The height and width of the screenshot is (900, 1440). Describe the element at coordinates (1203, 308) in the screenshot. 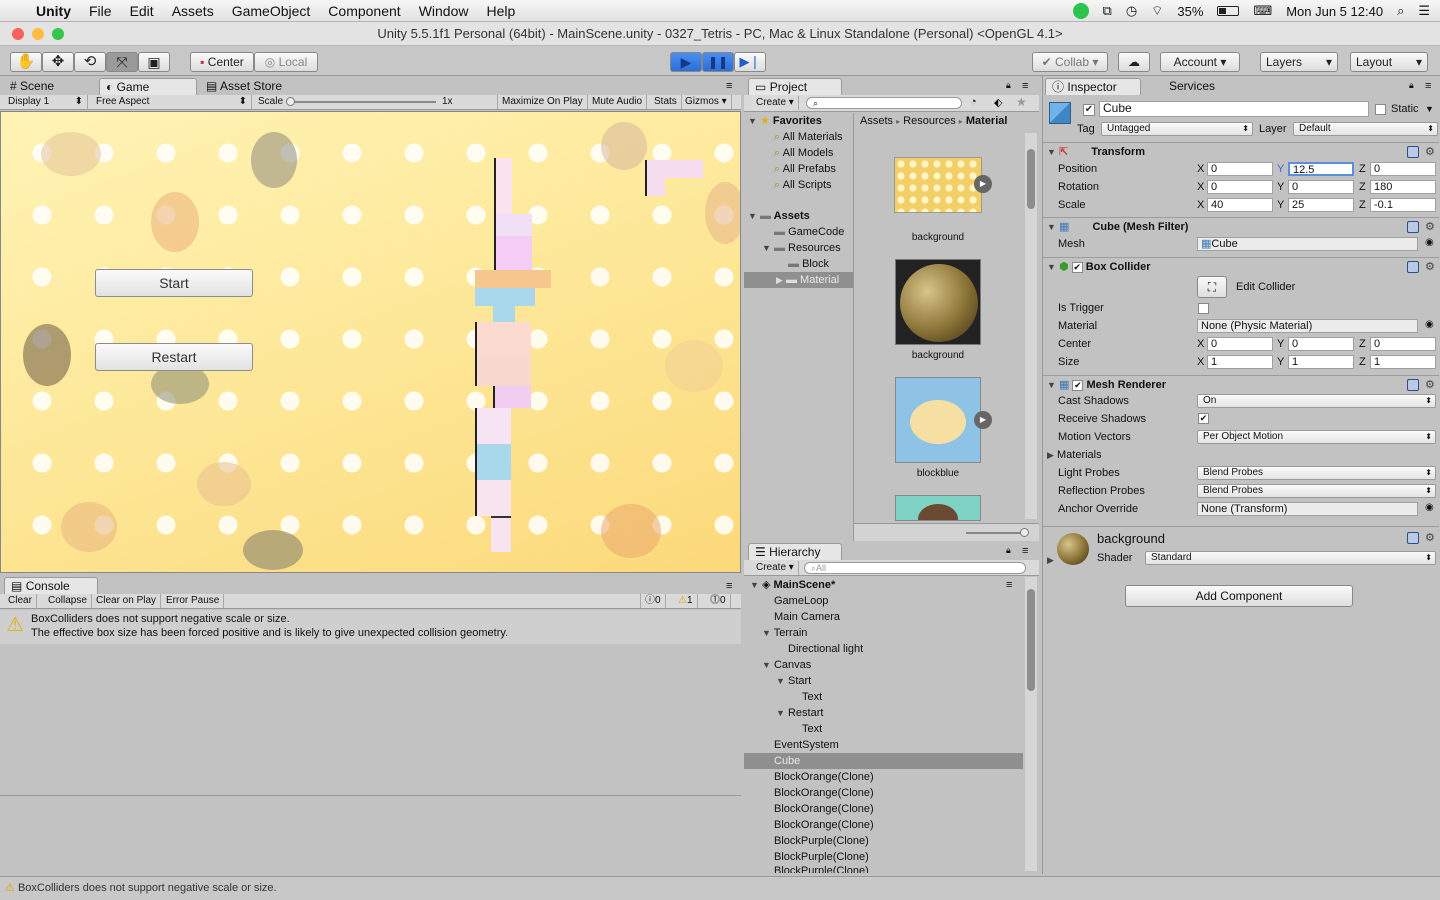

I see `is-trigger-checkbox` at that location.